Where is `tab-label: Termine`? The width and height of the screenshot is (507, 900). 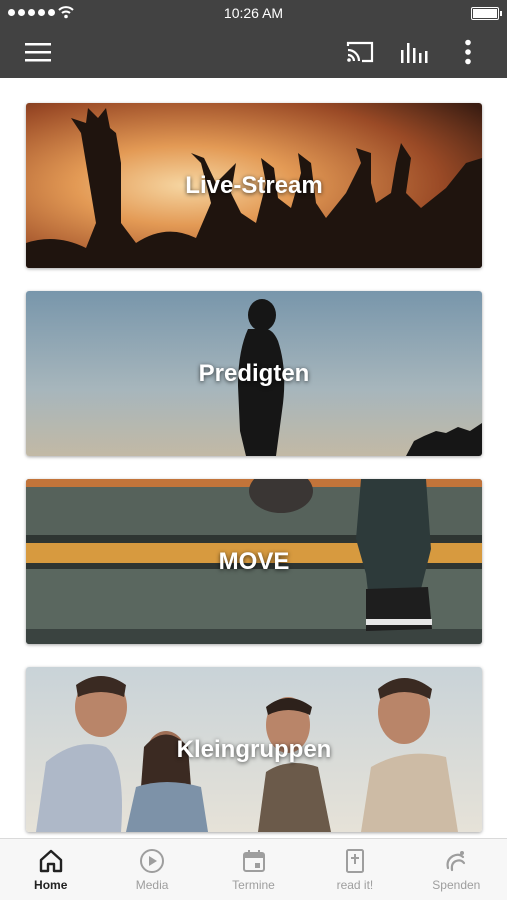 tab-label: Termine is located at coordinates (253, 885).